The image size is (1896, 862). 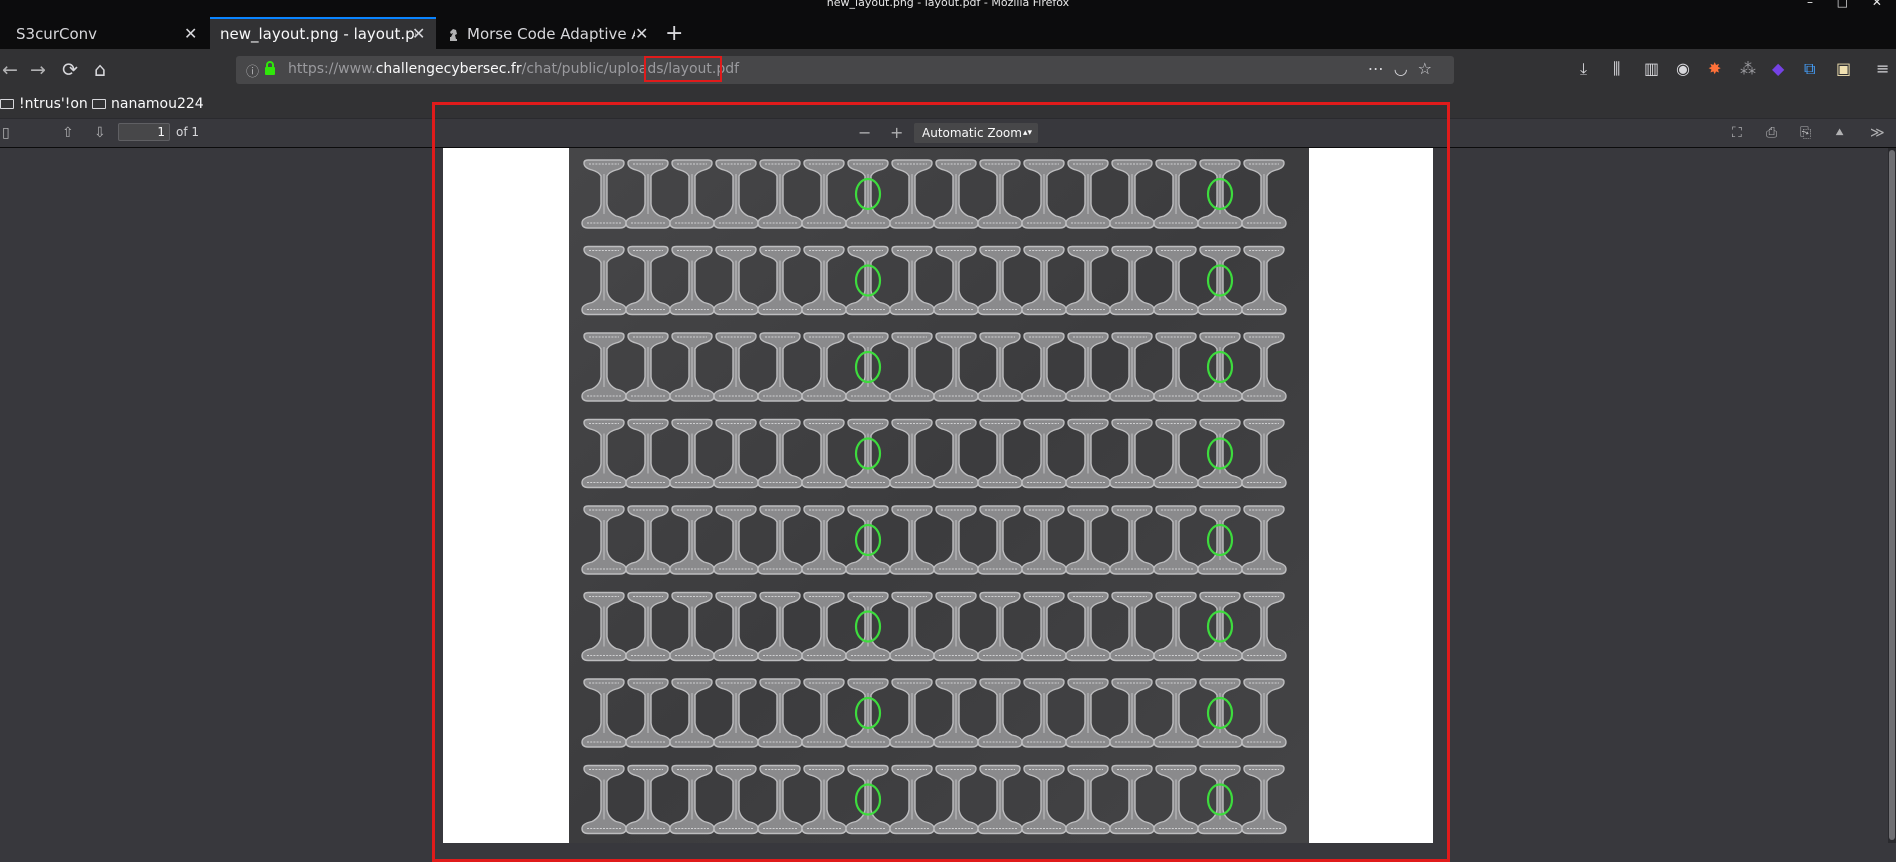 What do you see at coordinates (1809, 69) in the screenshot?
I see `translate-icon: ⧉` at bounding box center [1809, 69].